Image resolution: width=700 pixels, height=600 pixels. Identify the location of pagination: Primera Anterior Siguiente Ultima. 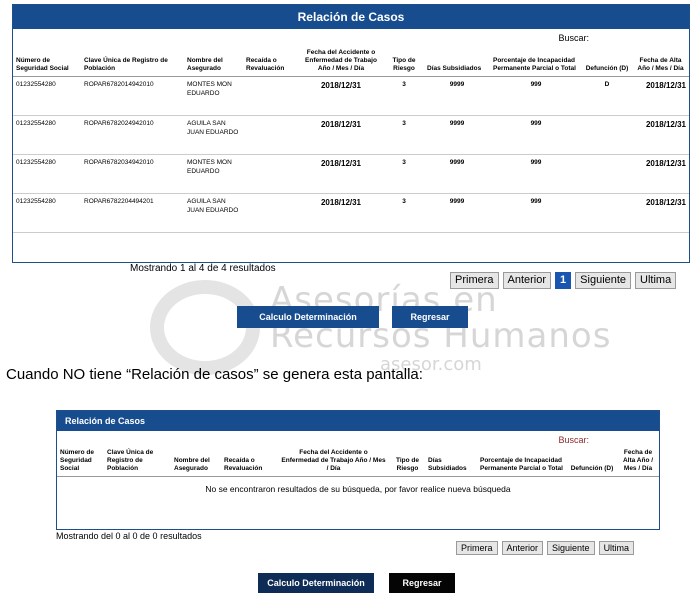
(545, 548).